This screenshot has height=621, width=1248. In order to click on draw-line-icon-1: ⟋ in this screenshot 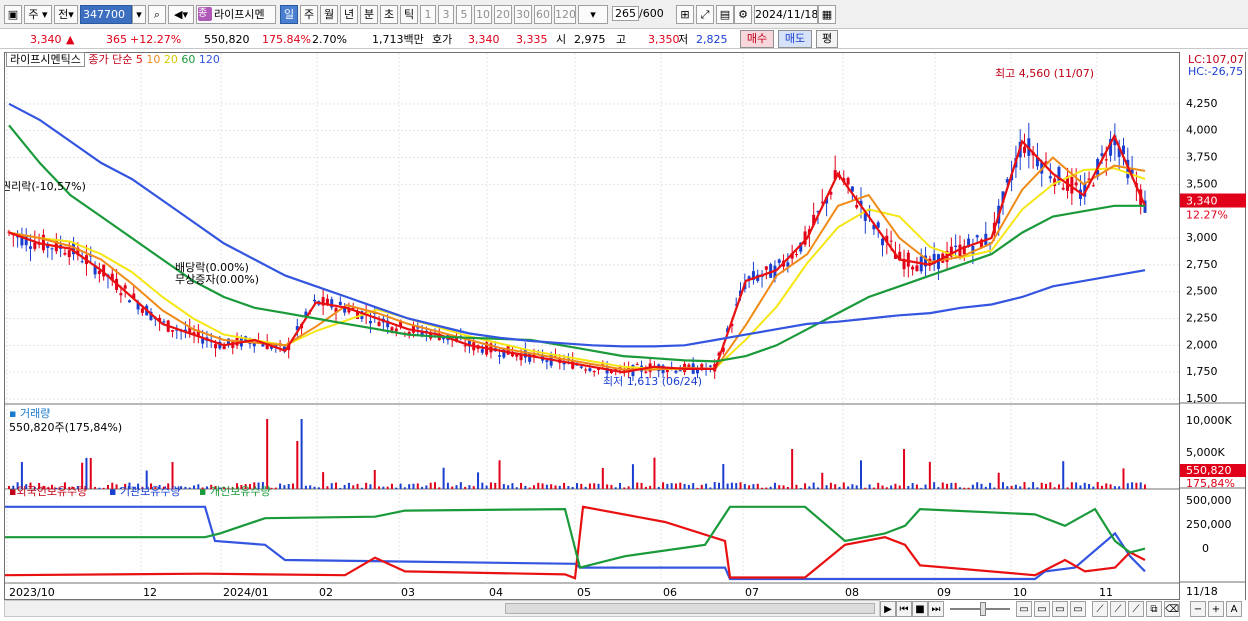, I will do `click(1100, 609)`.